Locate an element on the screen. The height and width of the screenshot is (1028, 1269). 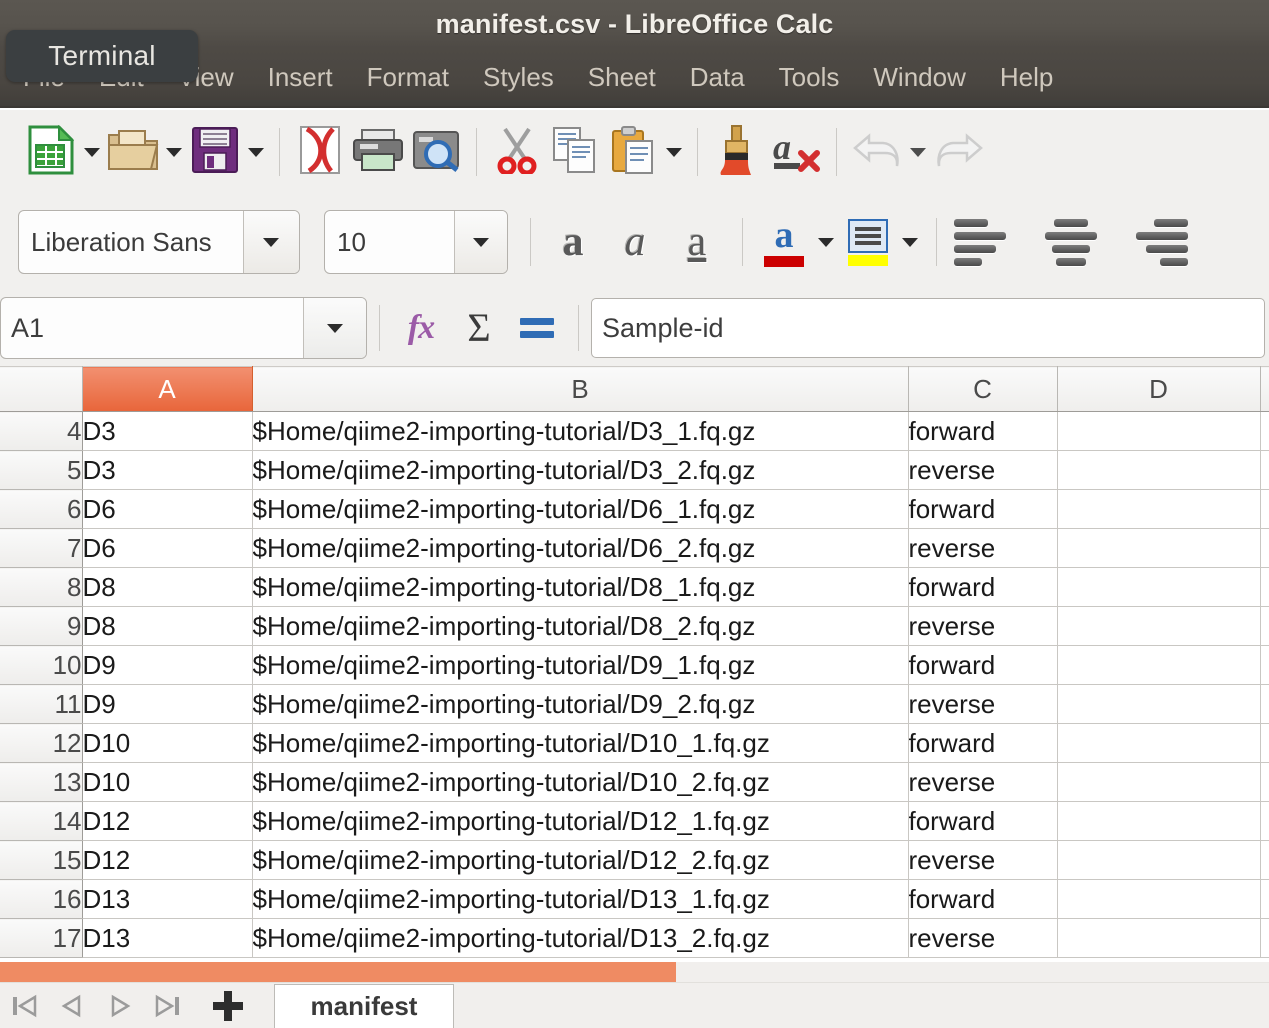
font-name-dropdown is located at coordinates (270, 242).